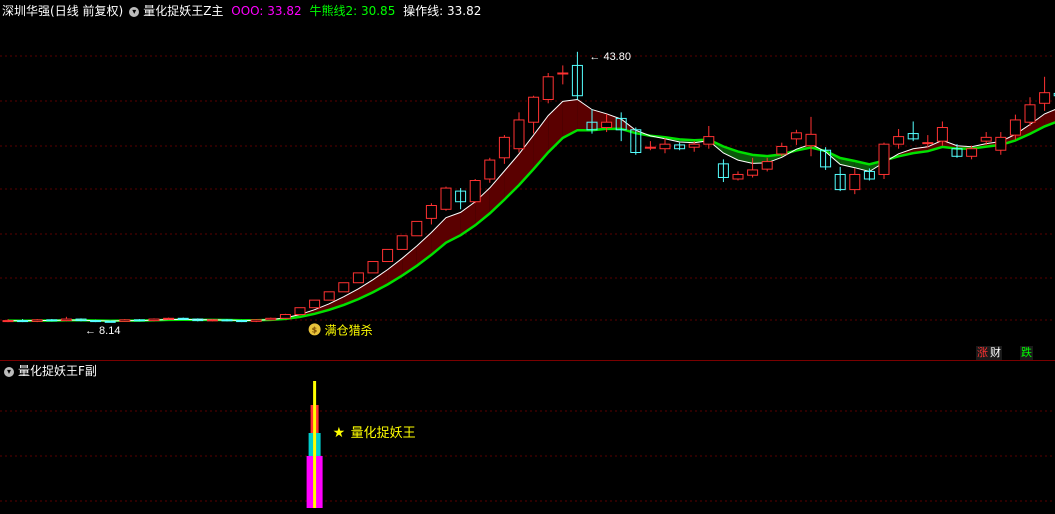  I want to click on sub-signal-label: 量化捉妖王, so click(383, 433).